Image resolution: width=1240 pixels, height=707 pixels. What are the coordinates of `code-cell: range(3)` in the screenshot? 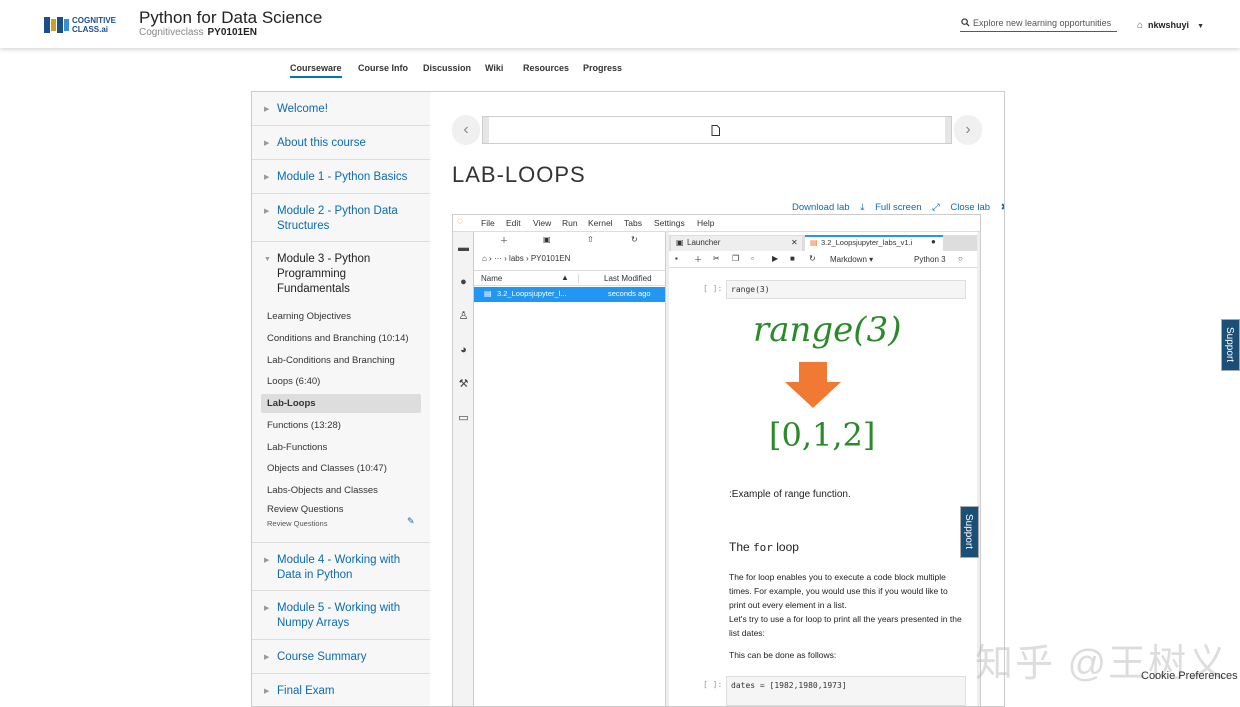 It's located at (846, 289).